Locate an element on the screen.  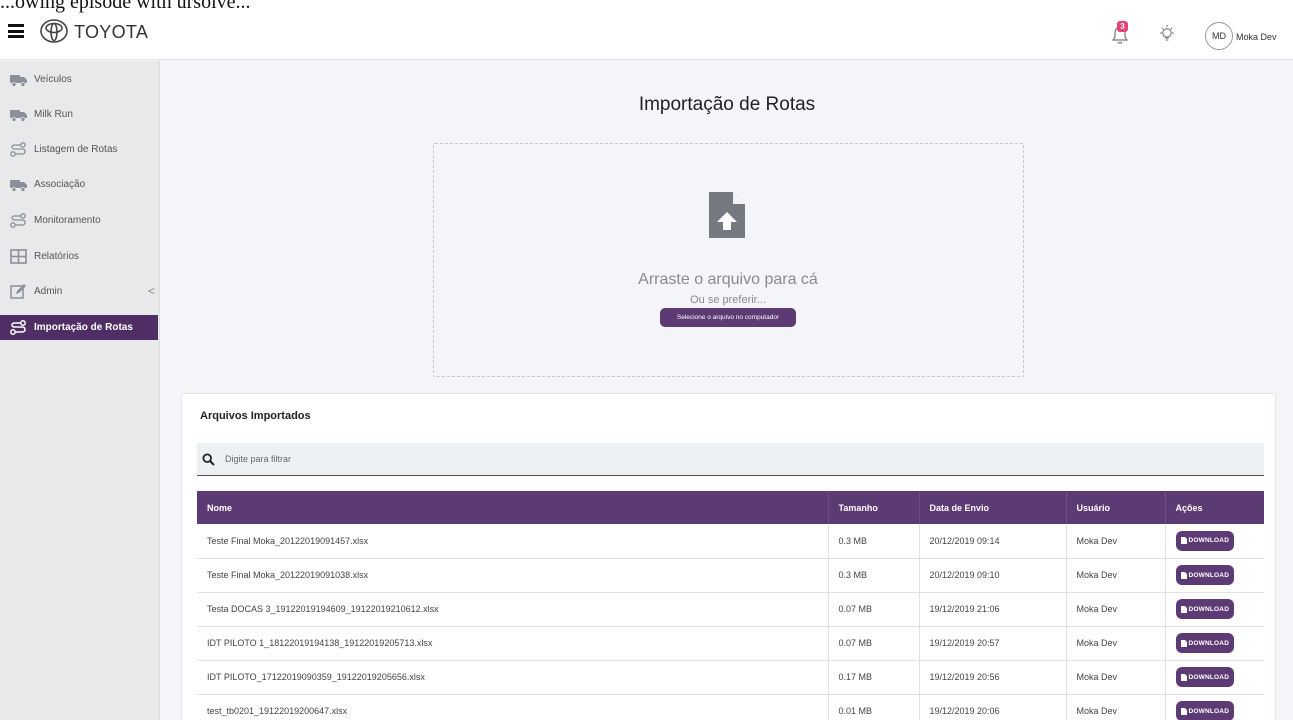
sidebar-item-monitoramento: Monitoramento is located at coordinates (79, 220).